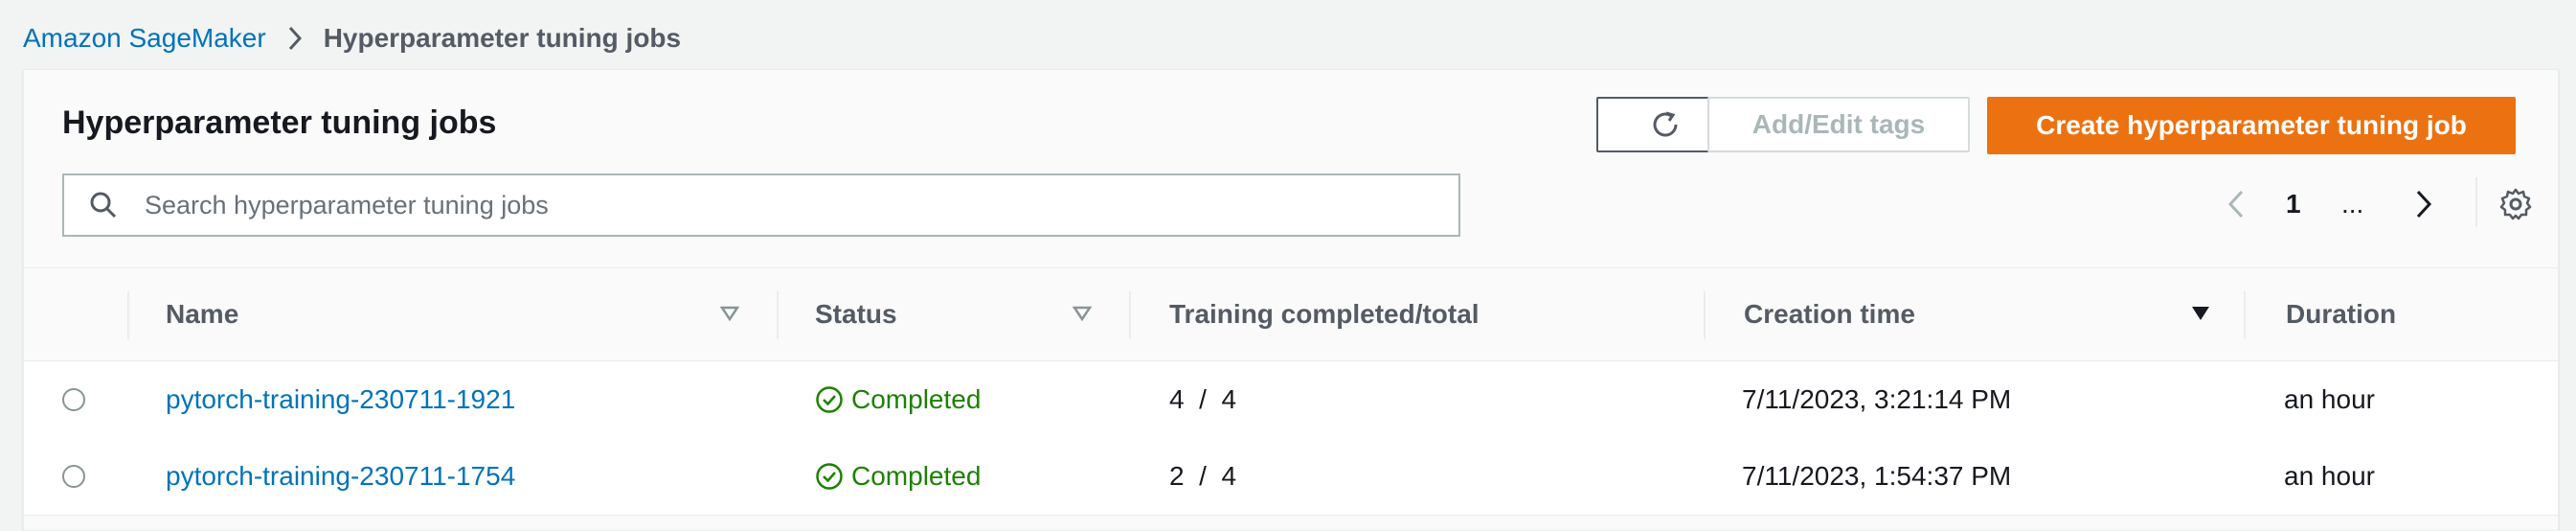  Describe the element at coordinates (279, 122) in the screenshot. I see `page-title: Hyperparameter tuning jobs` at that location.